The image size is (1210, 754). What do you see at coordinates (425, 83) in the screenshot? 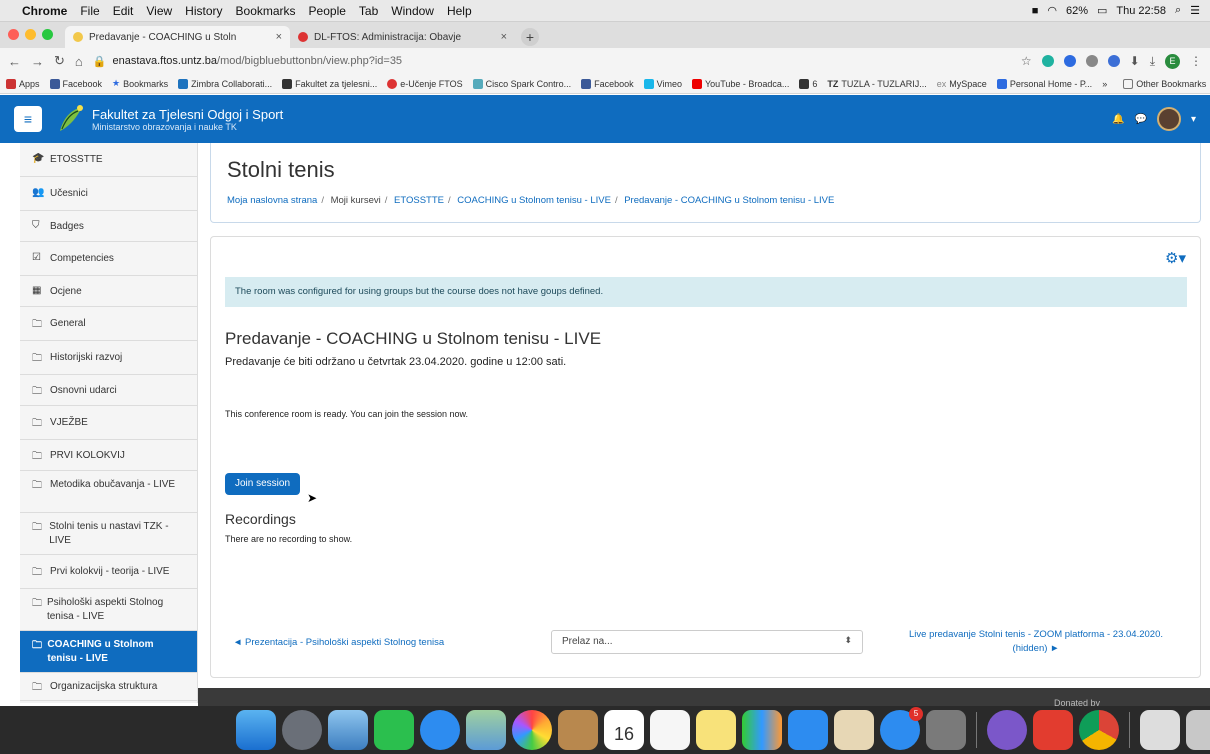
I see `bookmark-eucenje: e-Učenje FTOS` at bounding box center [425, 83].